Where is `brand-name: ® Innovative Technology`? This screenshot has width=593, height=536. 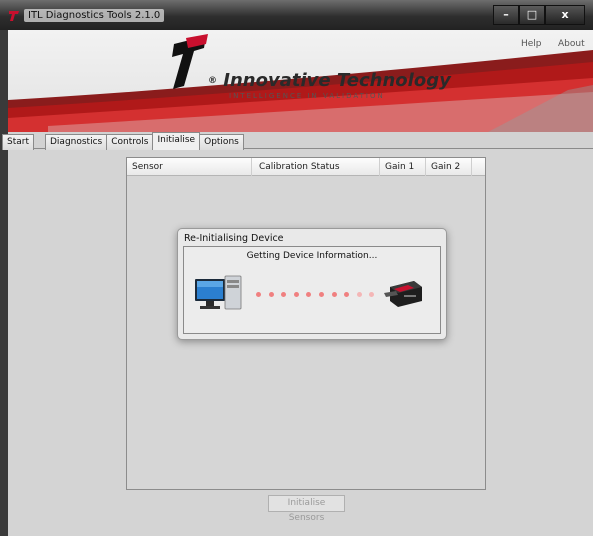
brand-name: ® Innovative Technology is located at coordinates (329, 80).